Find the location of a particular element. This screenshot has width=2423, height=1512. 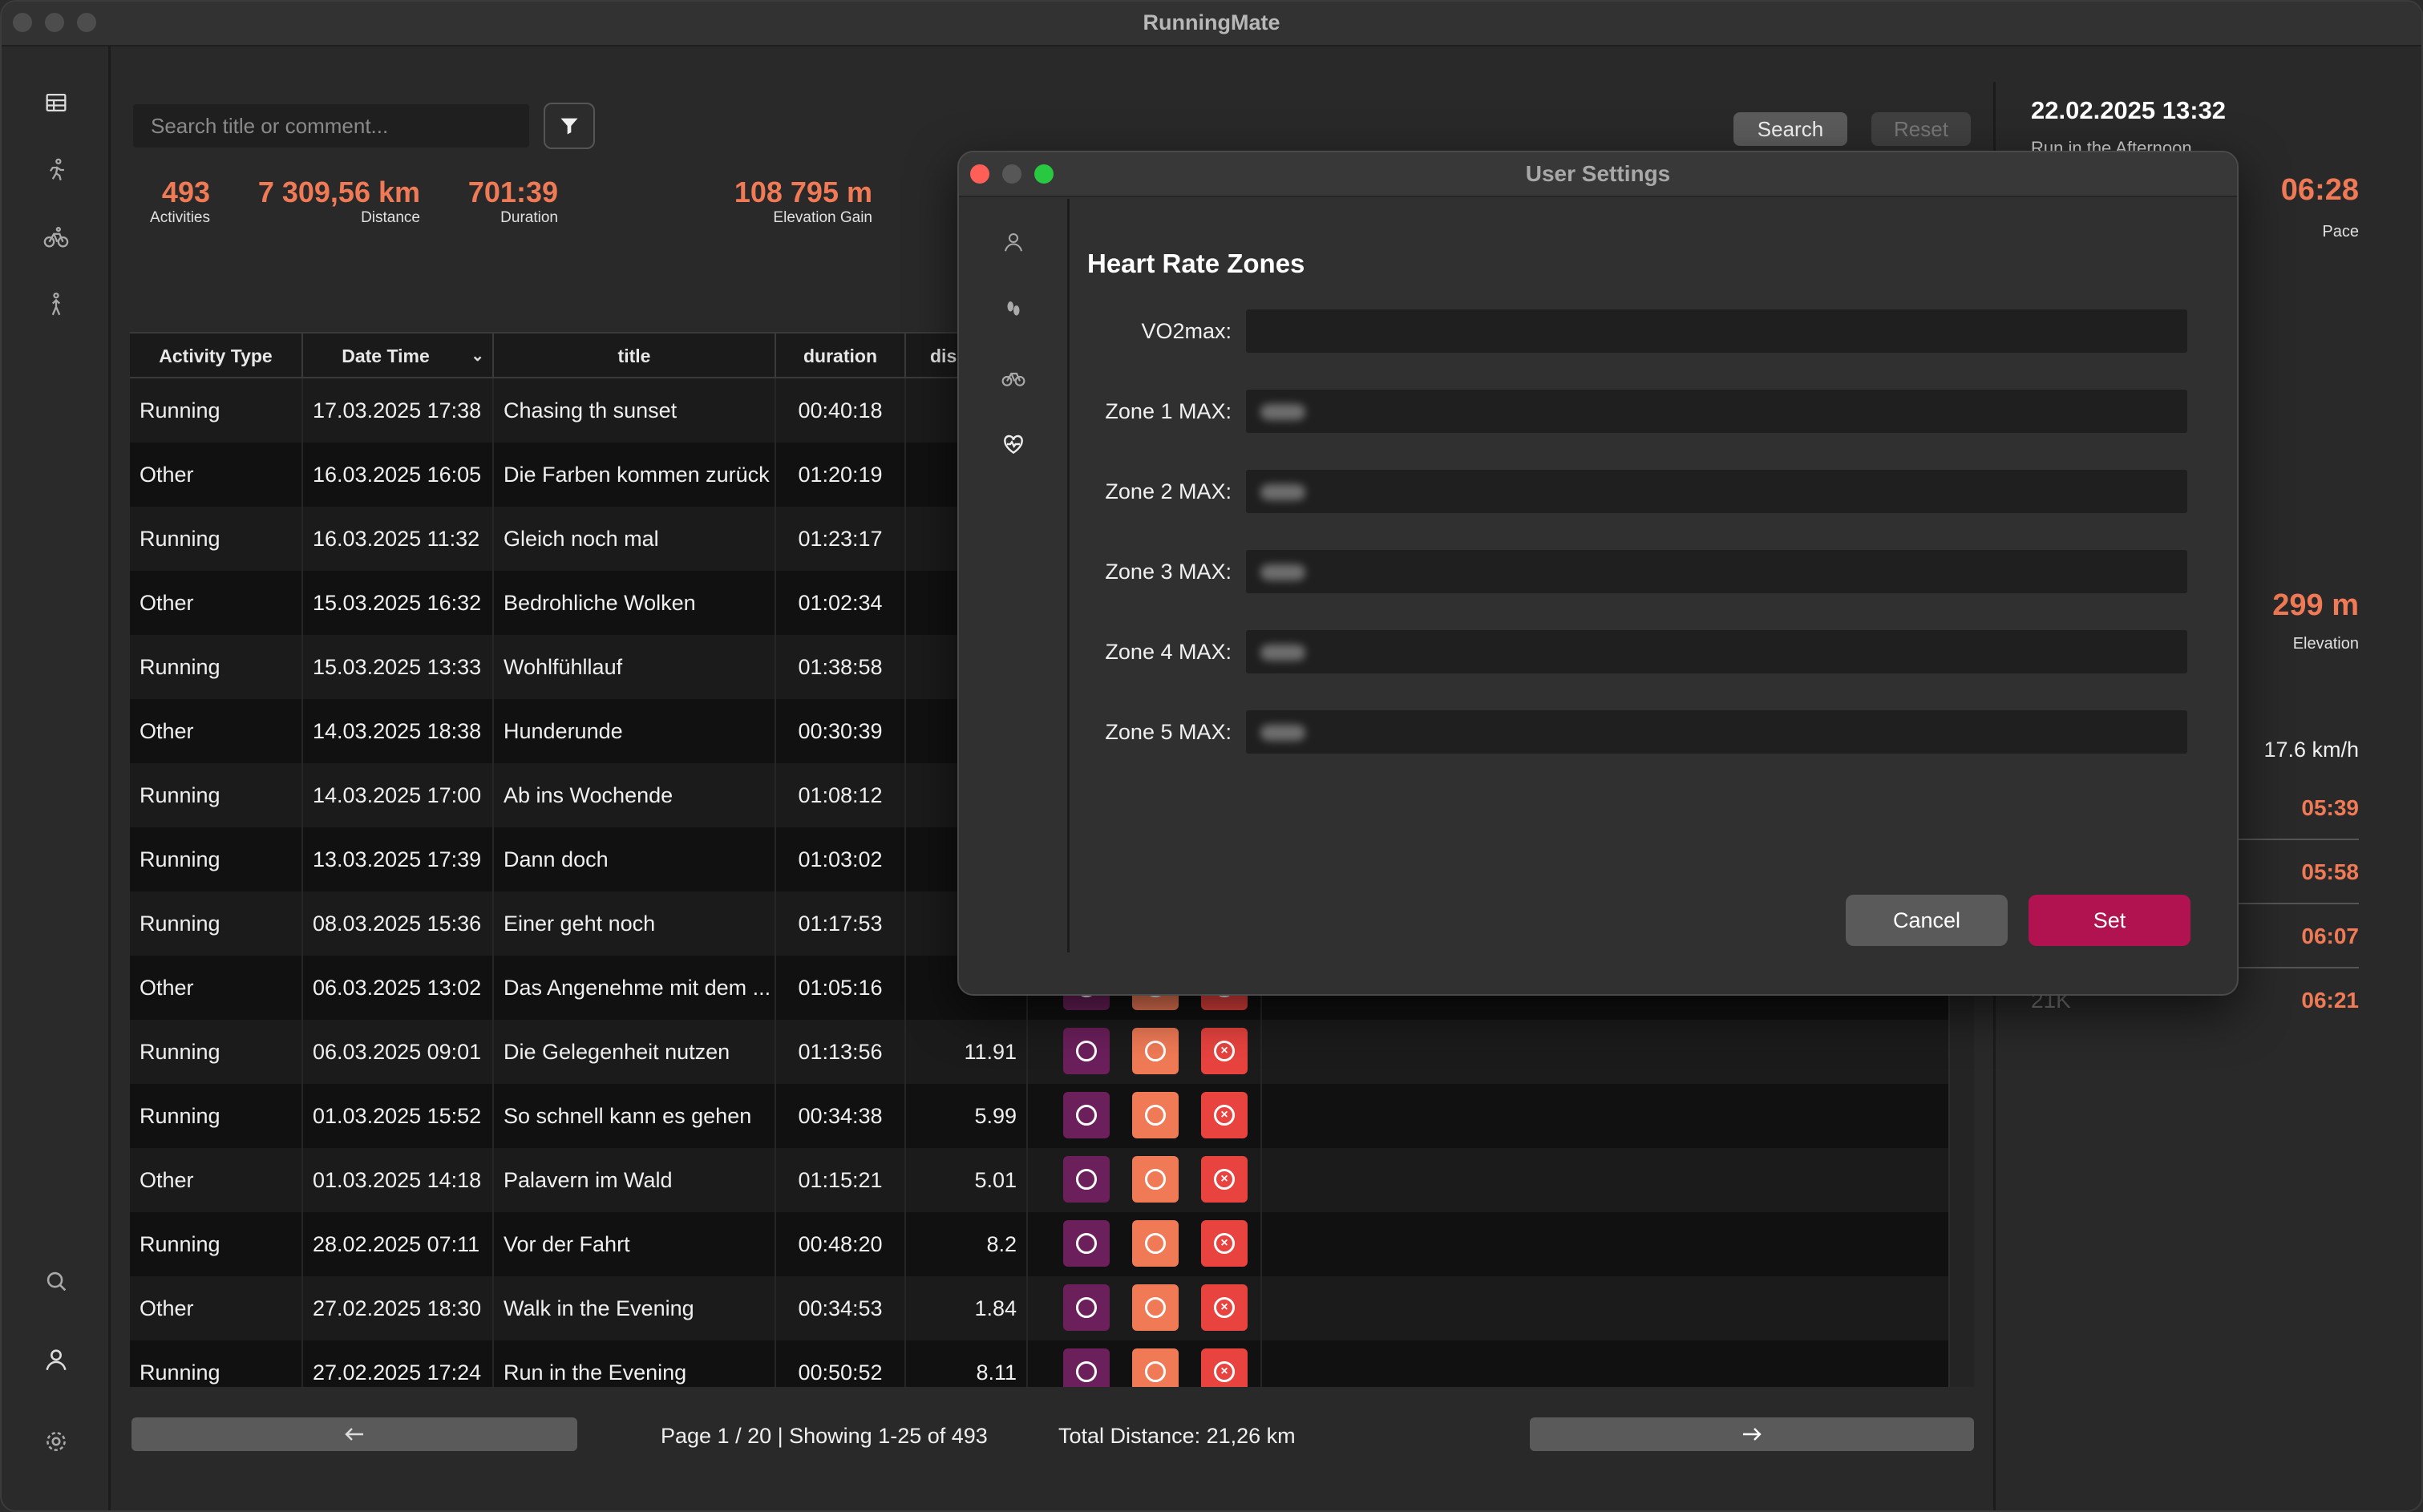

cell-distance: 5.99 is located at coordinates (967, 1116).